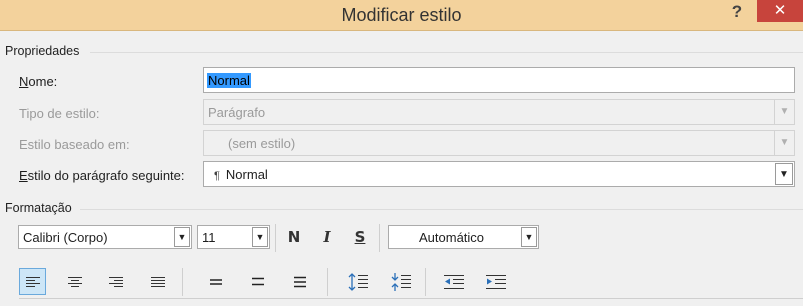 The height and width of the screenshot is (306, 803). I want to click on help-icon: ?, so click(737, 14).